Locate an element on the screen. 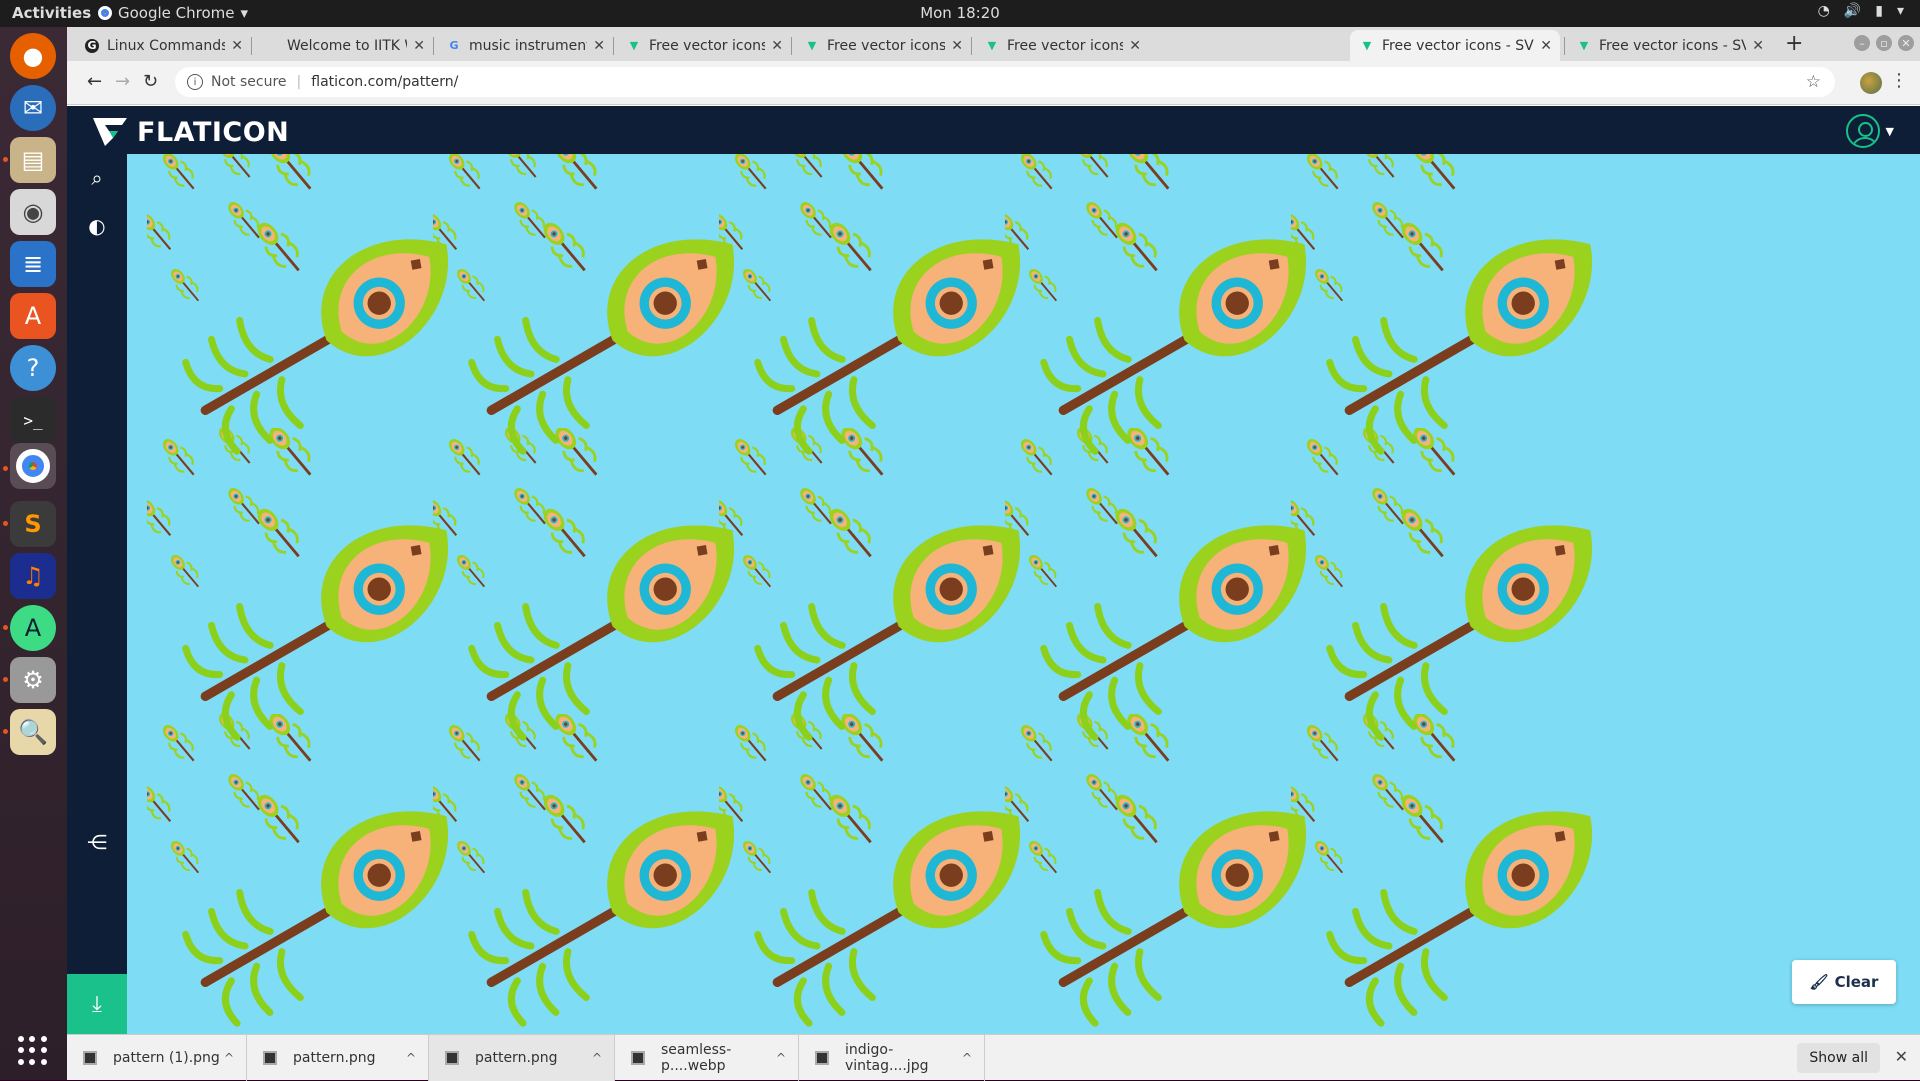  tab-7: ▼ Free vector icons - SV ✕ is located at coordinates (1669, 45).